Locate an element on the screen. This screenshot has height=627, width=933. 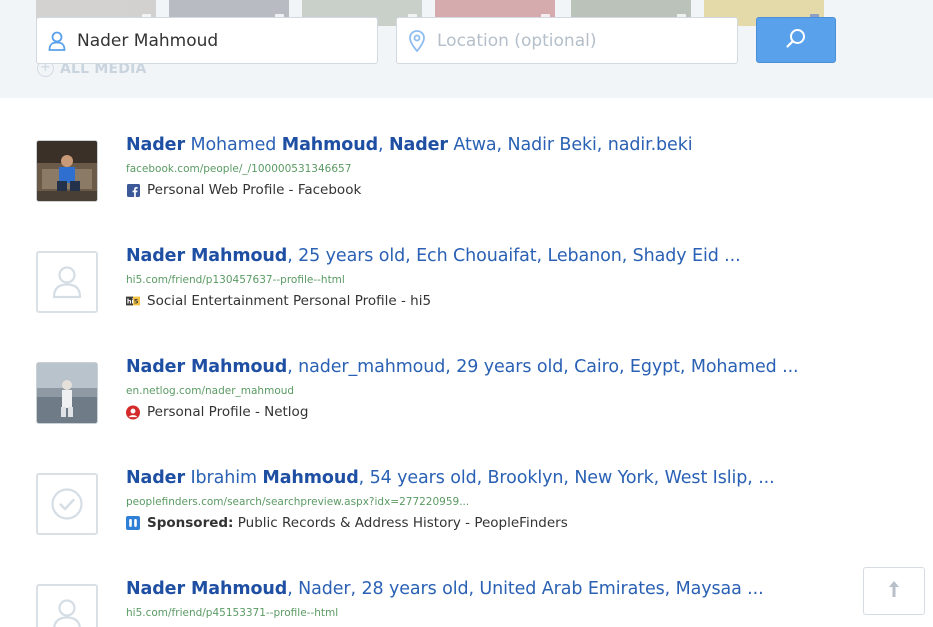
netlog-icon is located at coordinates (133, 412).